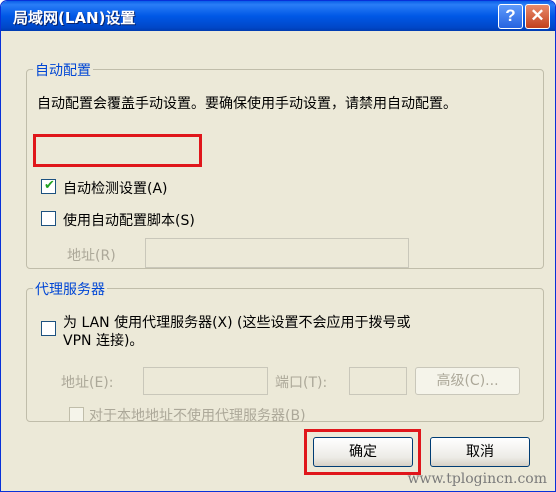  I want to click on auto-config-legend: 自动配置, so click(63, 70).